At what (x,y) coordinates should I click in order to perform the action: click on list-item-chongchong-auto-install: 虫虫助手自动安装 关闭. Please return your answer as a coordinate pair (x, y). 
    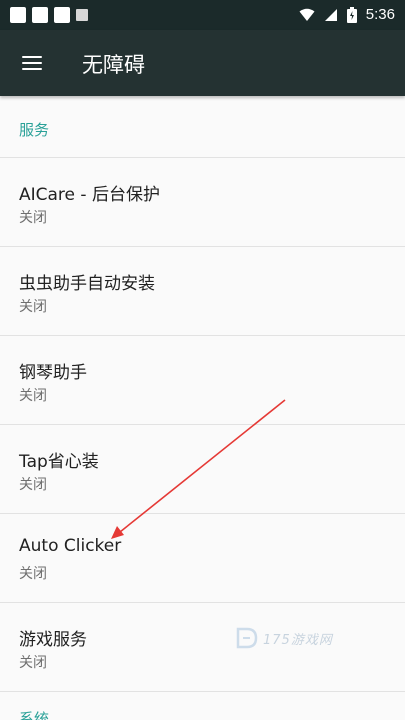
    Looking at the image, I should click on (202, 291).